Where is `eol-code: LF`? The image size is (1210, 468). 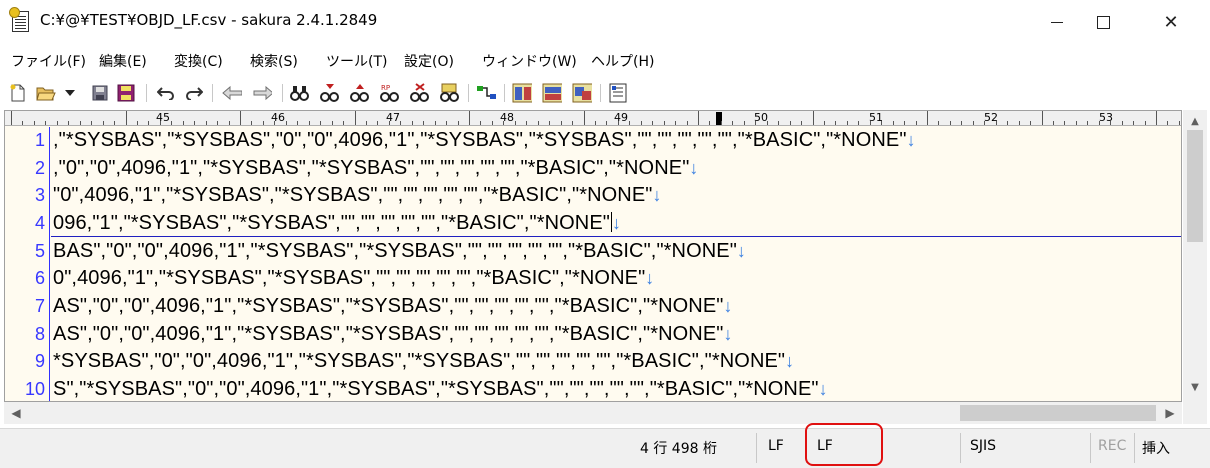
eol-code: LF is located at coordinates (776, 446).